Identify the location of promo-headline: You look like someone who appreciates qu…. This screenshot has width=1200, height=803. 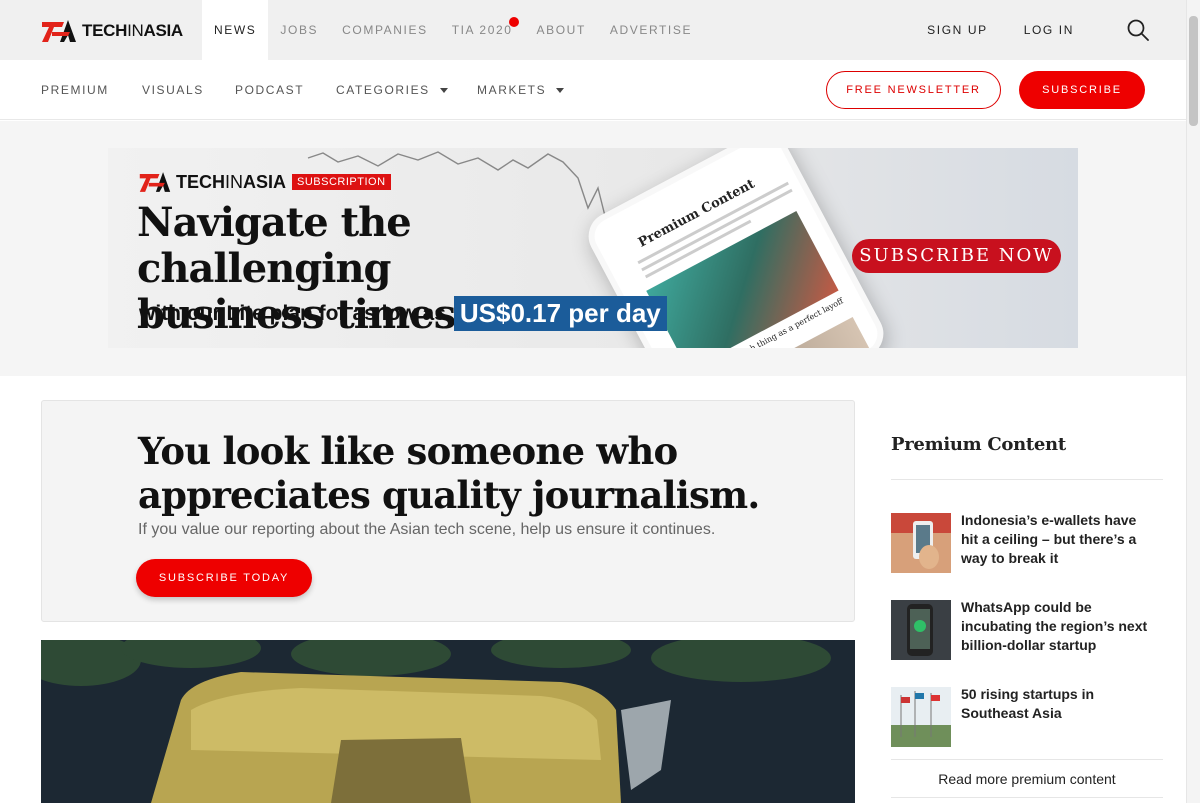
(478, 473).